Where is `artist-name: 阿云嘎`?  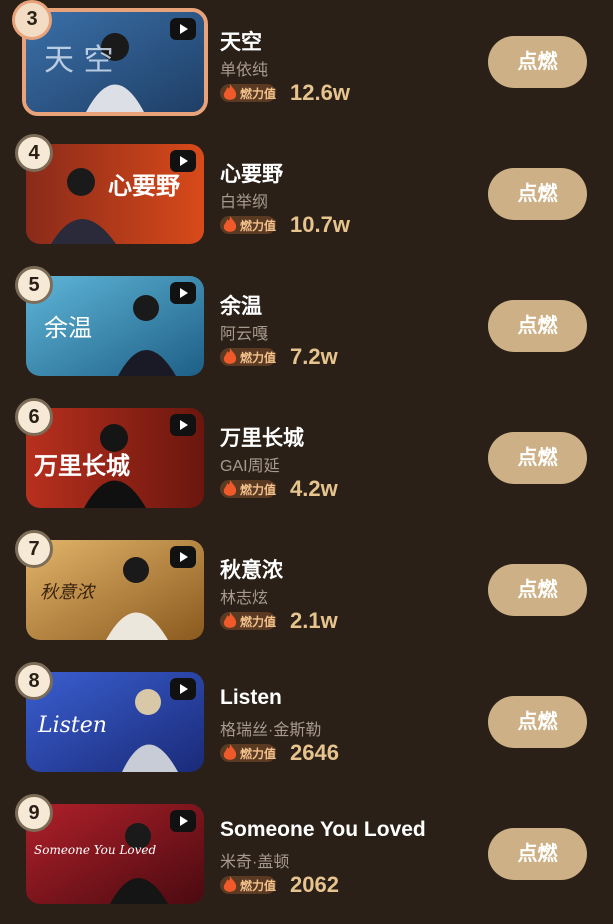
artist-name: 阿云嘎 is located at coordinates (244, 334).